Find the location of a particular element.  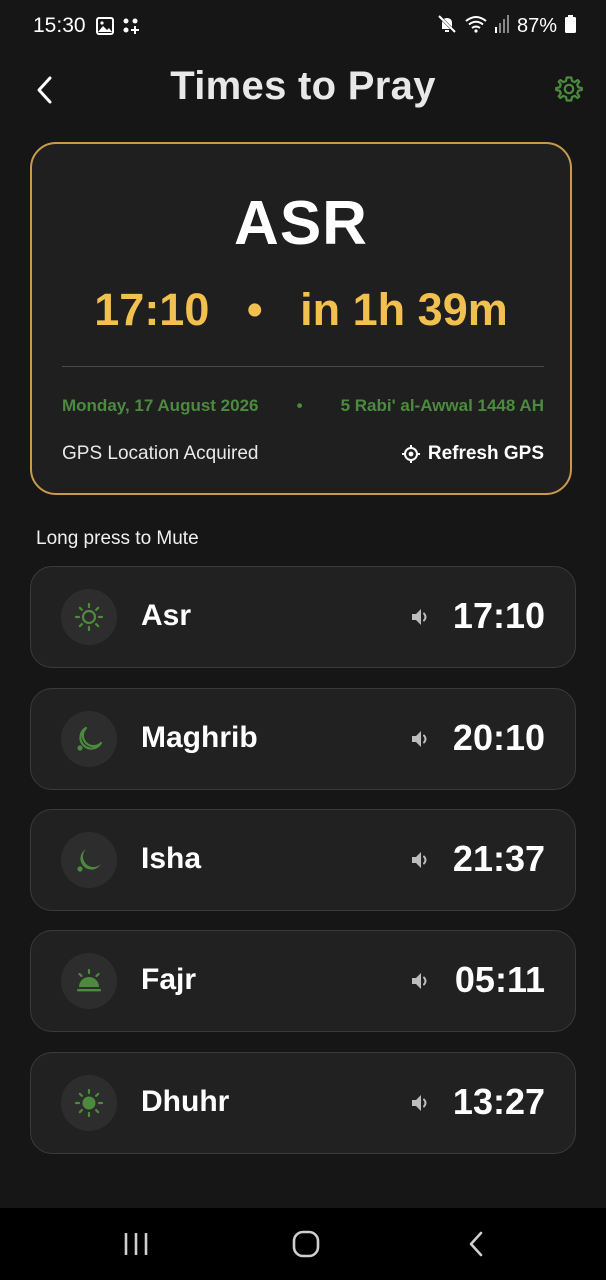

sun-outline-icon is located at coordinates (89, 617).